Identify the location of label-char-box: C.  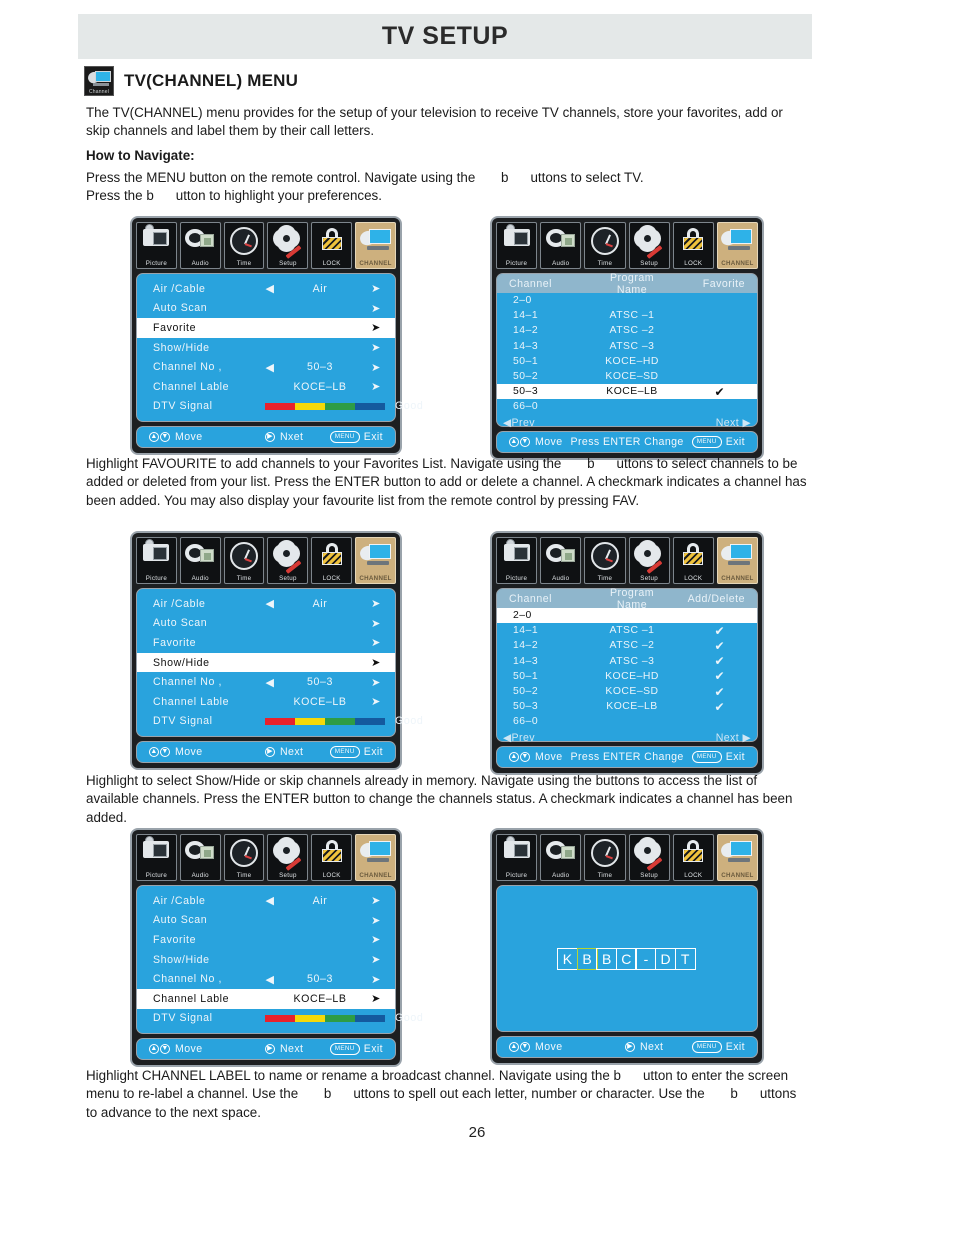
(626, 958).